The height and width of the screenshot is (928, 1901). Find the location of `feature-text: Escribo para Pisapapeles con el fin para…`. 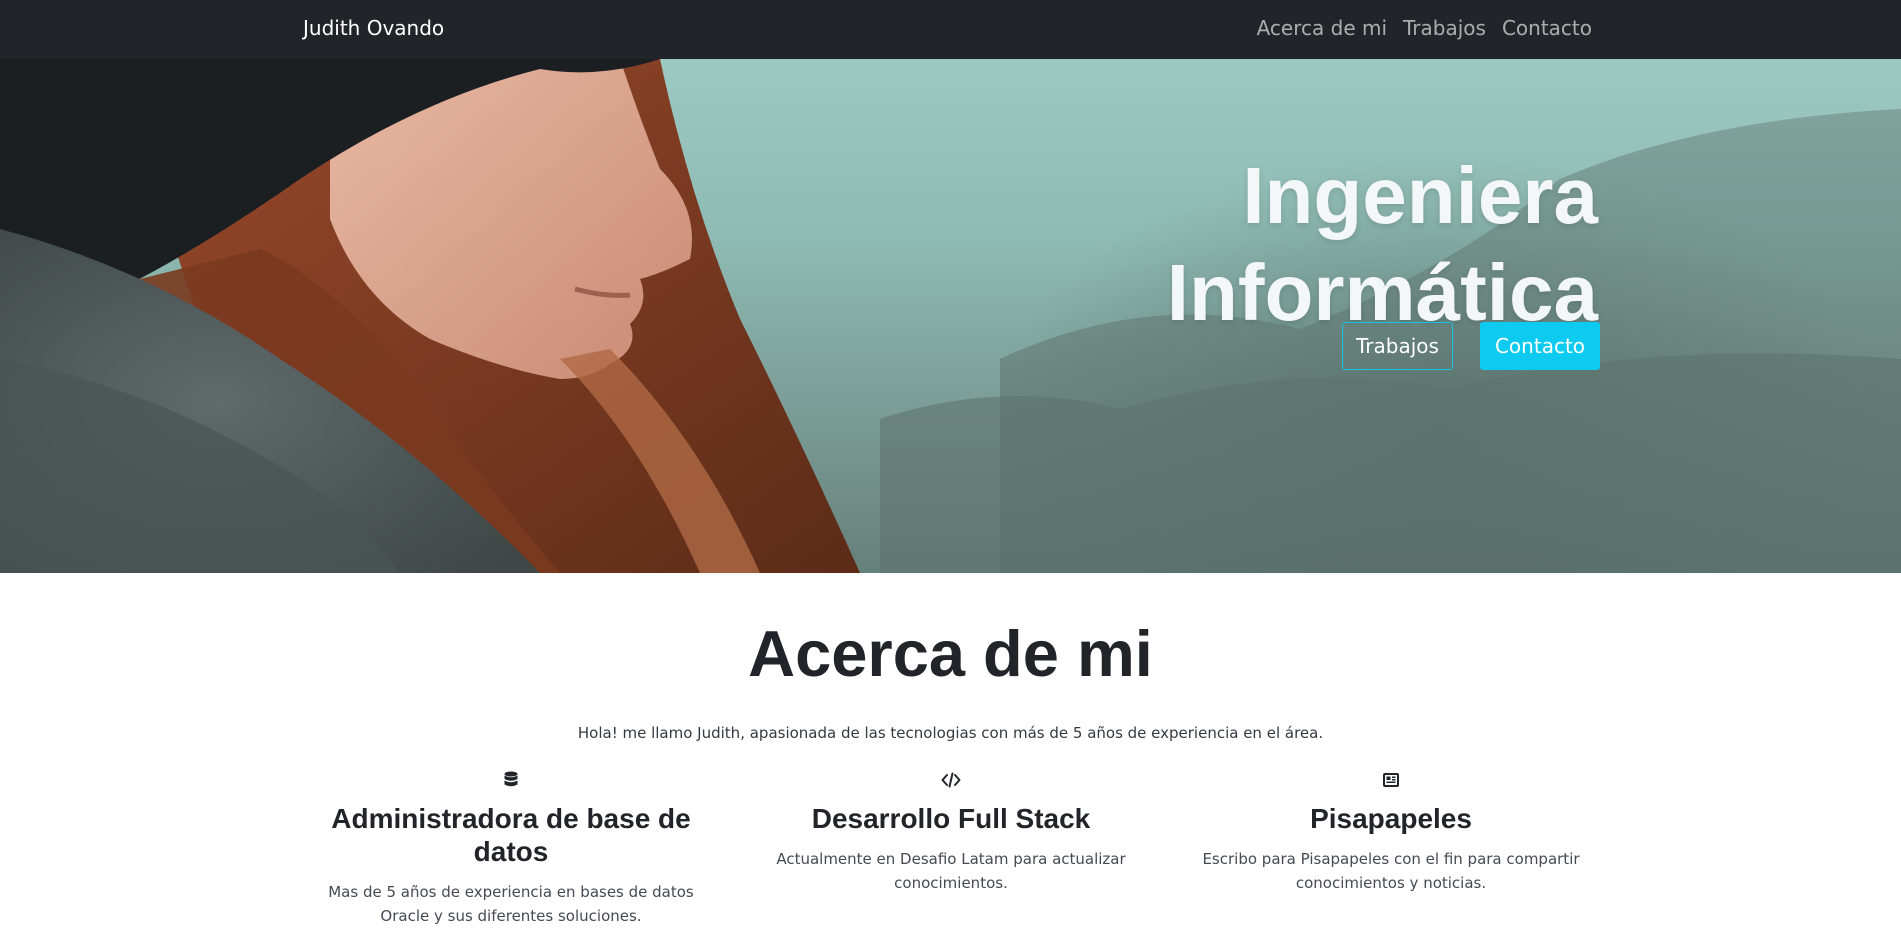

feature-text: Escribo para Pisapapeles con el fin para… is located at coordinates (1391, 871).